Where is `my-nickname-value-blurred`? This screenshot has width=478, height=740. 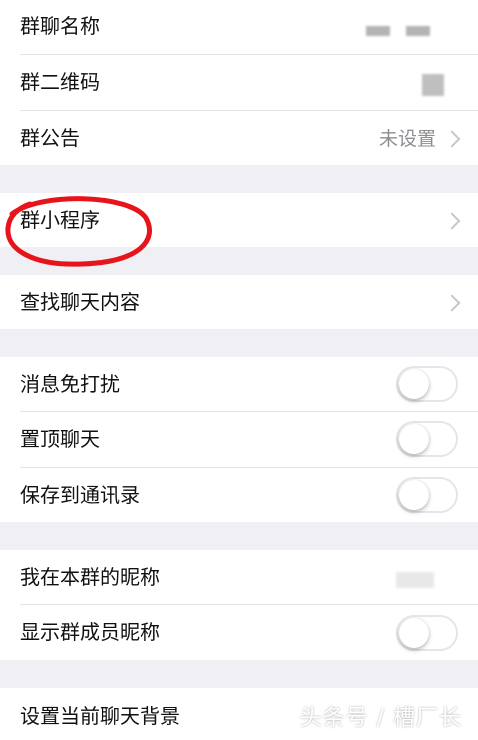 my-nickname-value-blurred is located at coordinates (415, 580).